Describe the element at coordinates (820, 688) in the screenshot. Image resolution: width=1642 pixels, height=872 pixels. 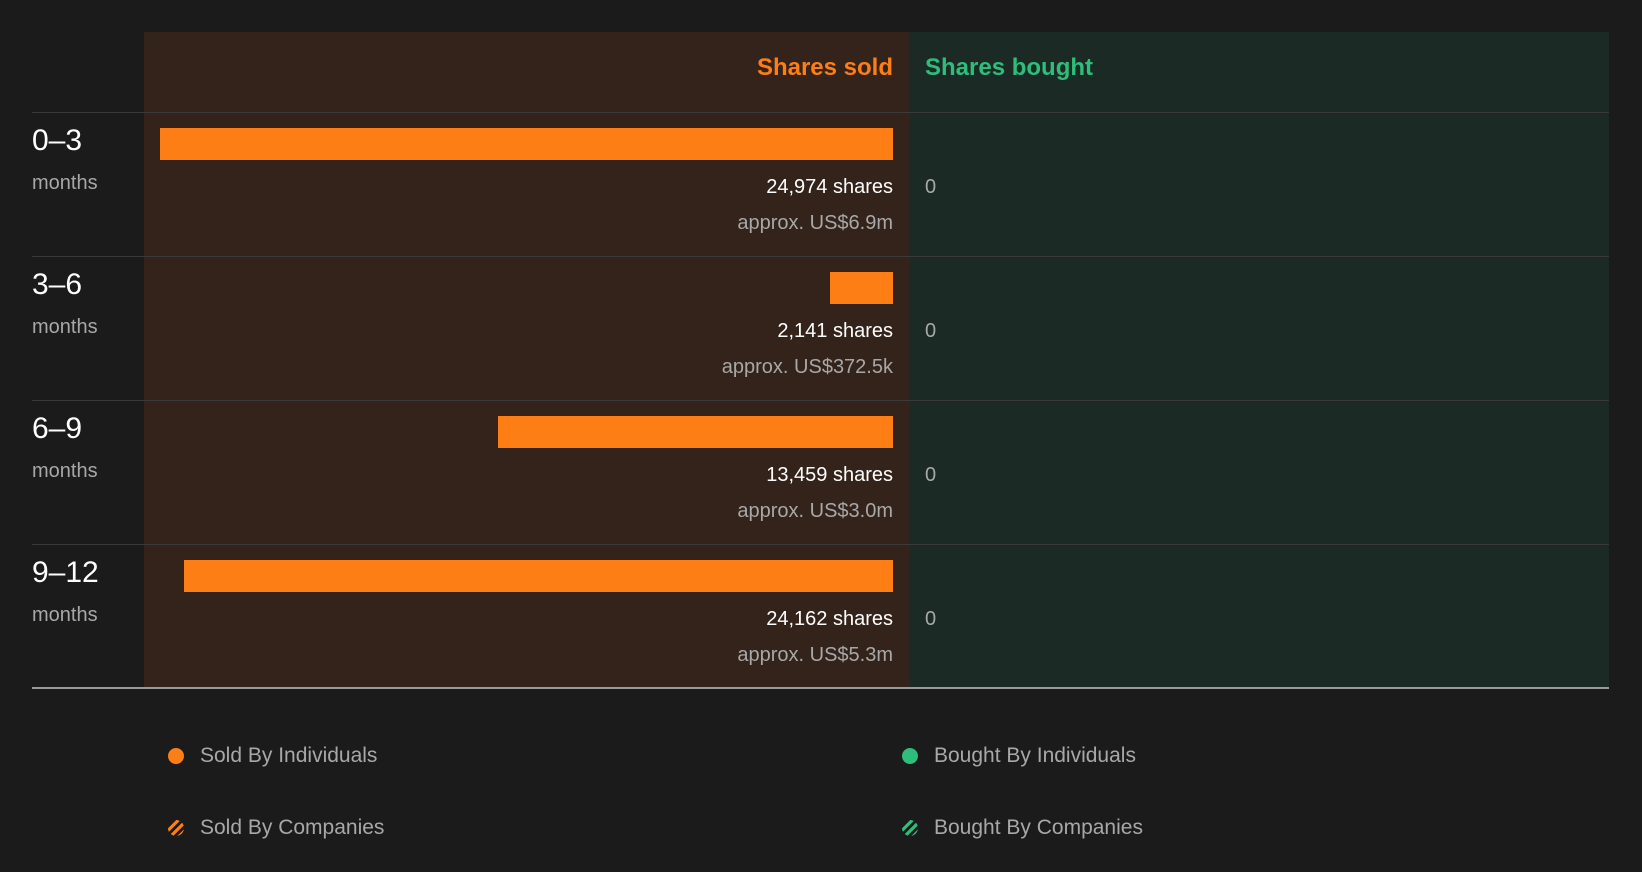
I see `chart-baseline` at that location.